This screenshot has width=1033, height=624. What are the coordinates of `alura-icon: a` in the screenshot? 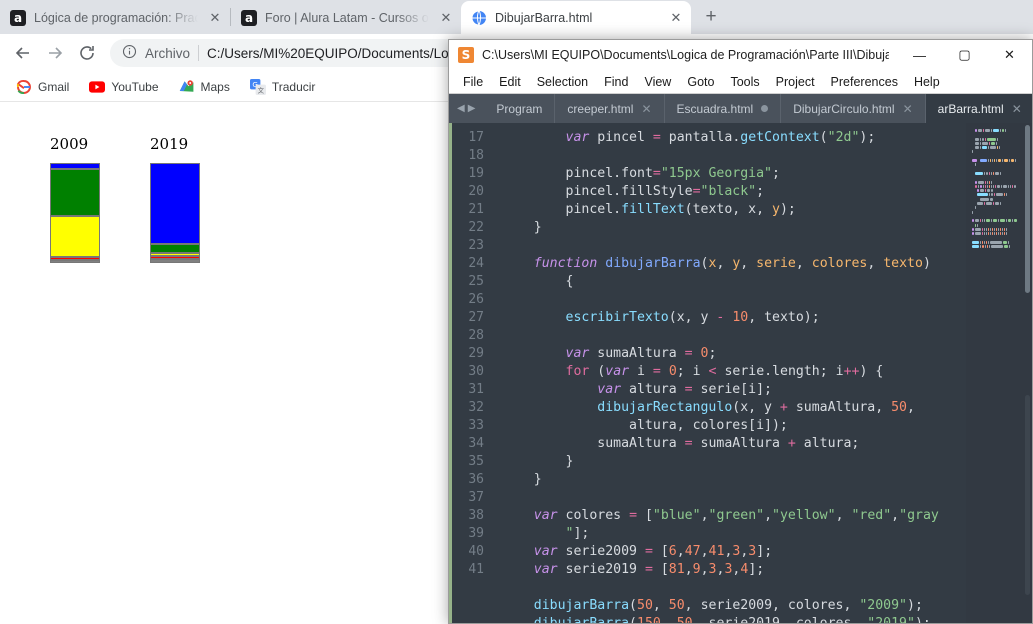 It's located at (18, 17).